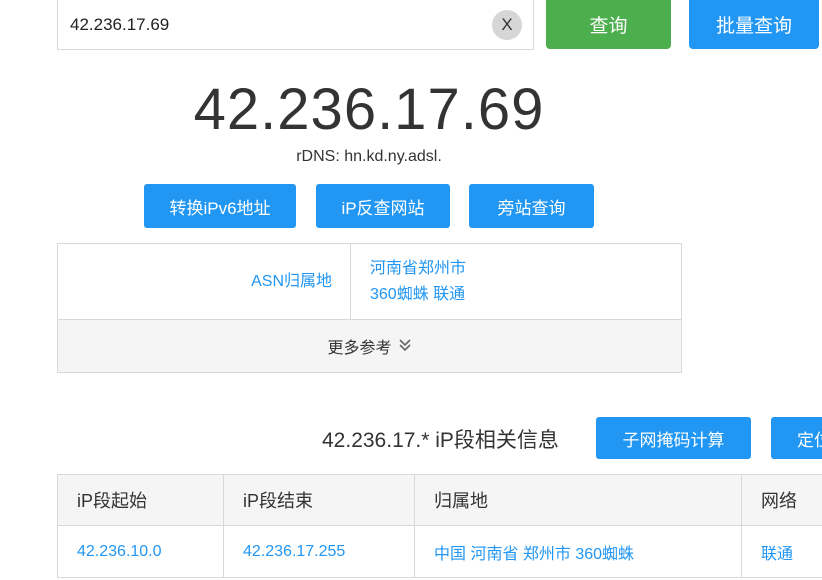 The height and width of the screenshot is (580, 822). What do you see at coordinates (405, 346) in the screenshot?
I see `chevron-double-down-icon` at bounding box center [405, 346].